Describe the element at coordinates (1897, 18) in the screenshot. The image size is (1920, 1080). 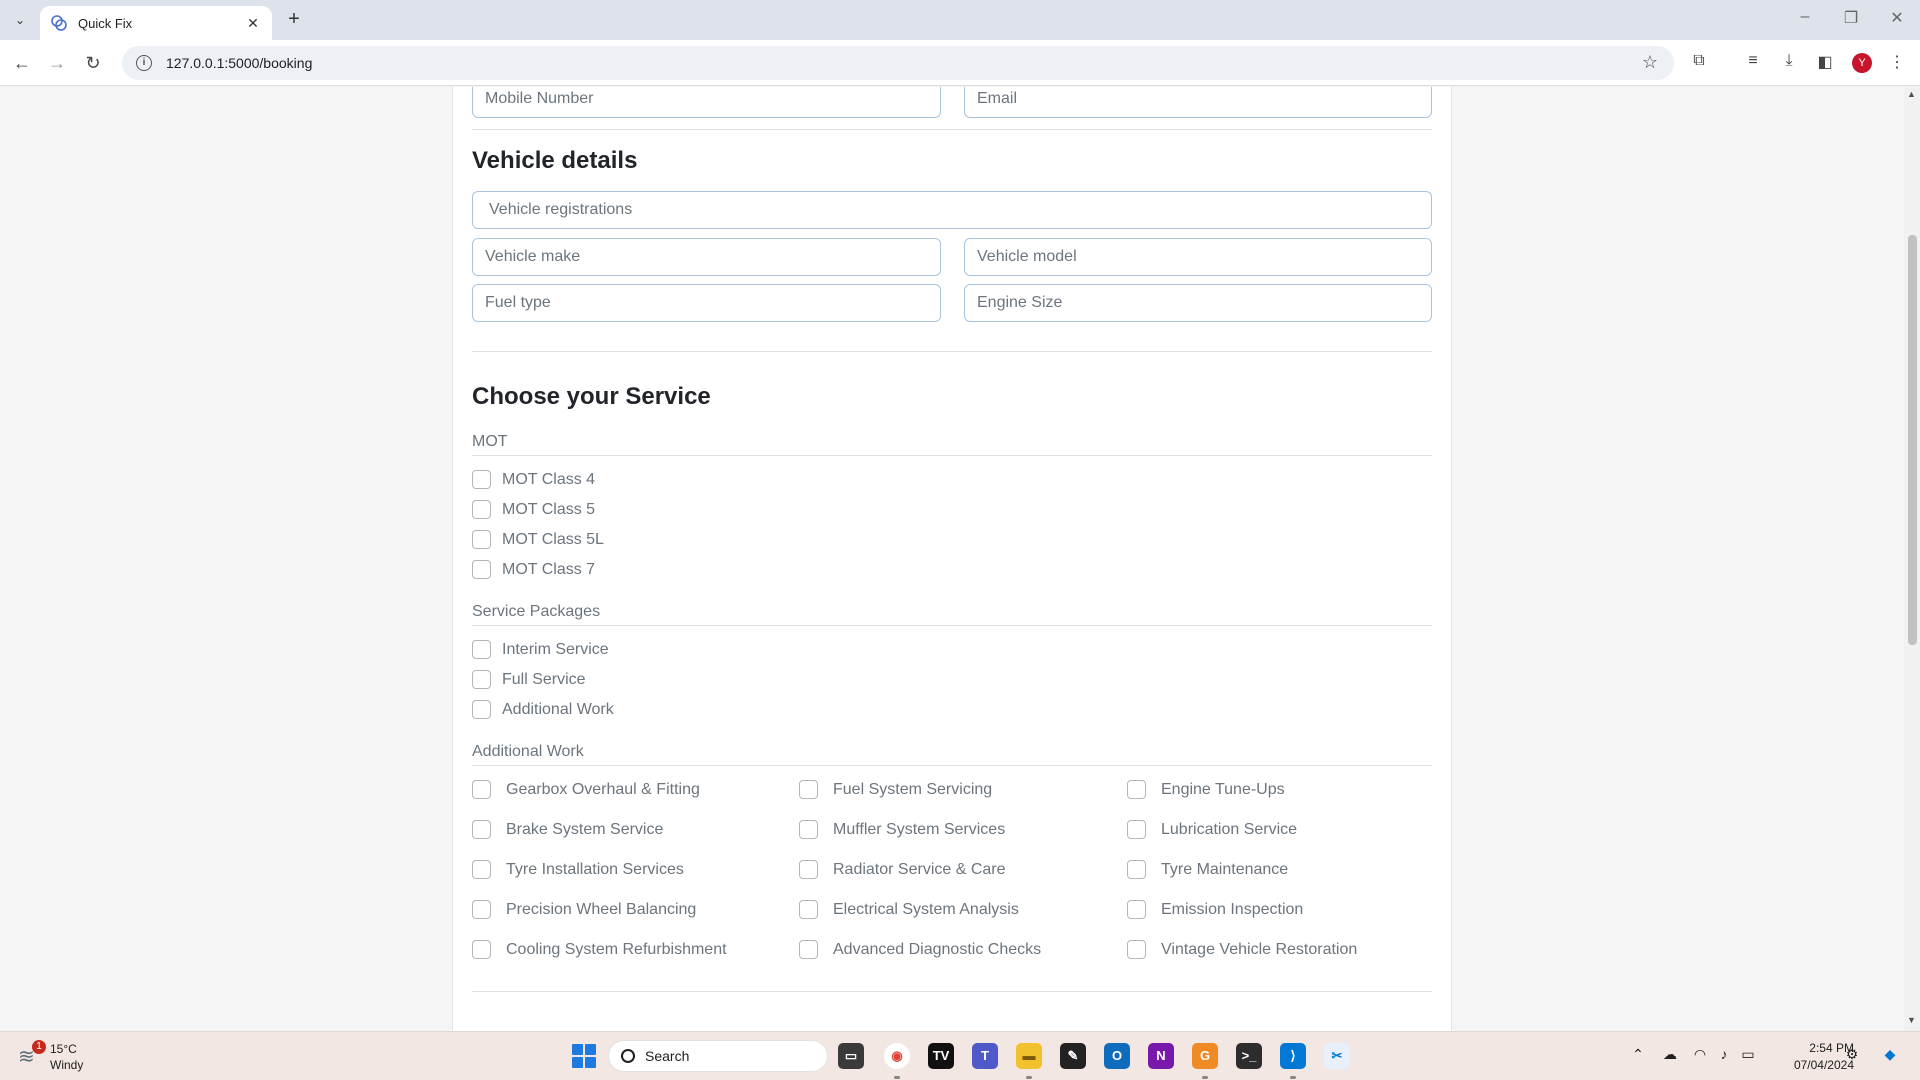
I see `window-close-icon: ✕` at that location.